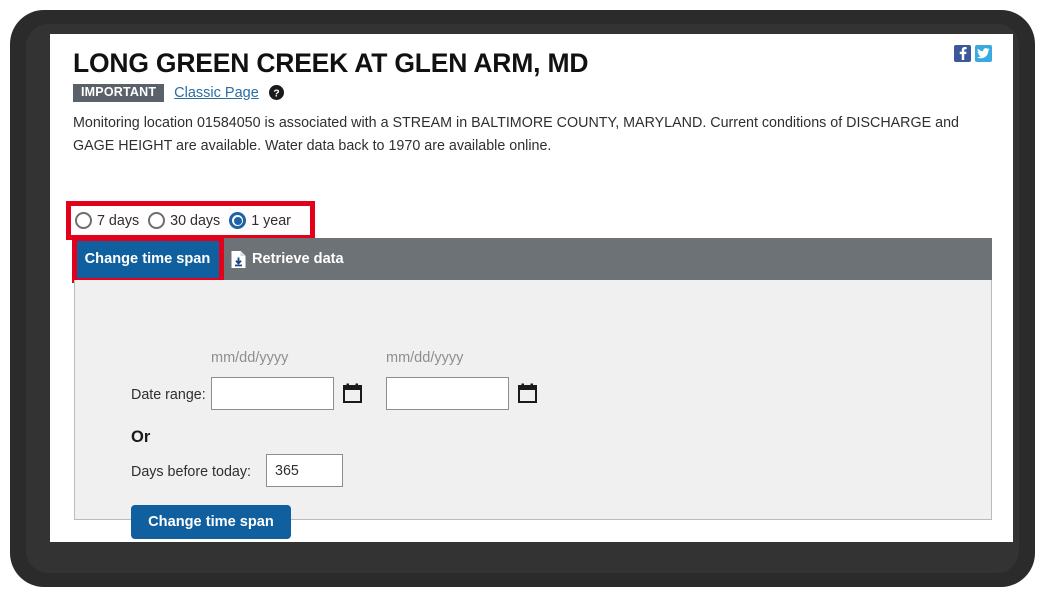  What do you see at coordinates (118, 220) in the screenshot?
I see `radio-label-7-days: 7 days` at bounding box center [118, 220].